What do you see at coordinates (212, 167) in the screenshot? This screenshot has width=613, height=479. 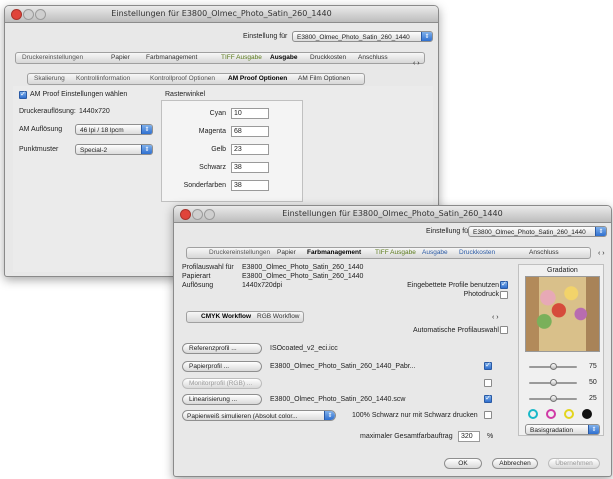 I see `angle-label-schwarz: Schwarz` at bounding box center [212, 167].